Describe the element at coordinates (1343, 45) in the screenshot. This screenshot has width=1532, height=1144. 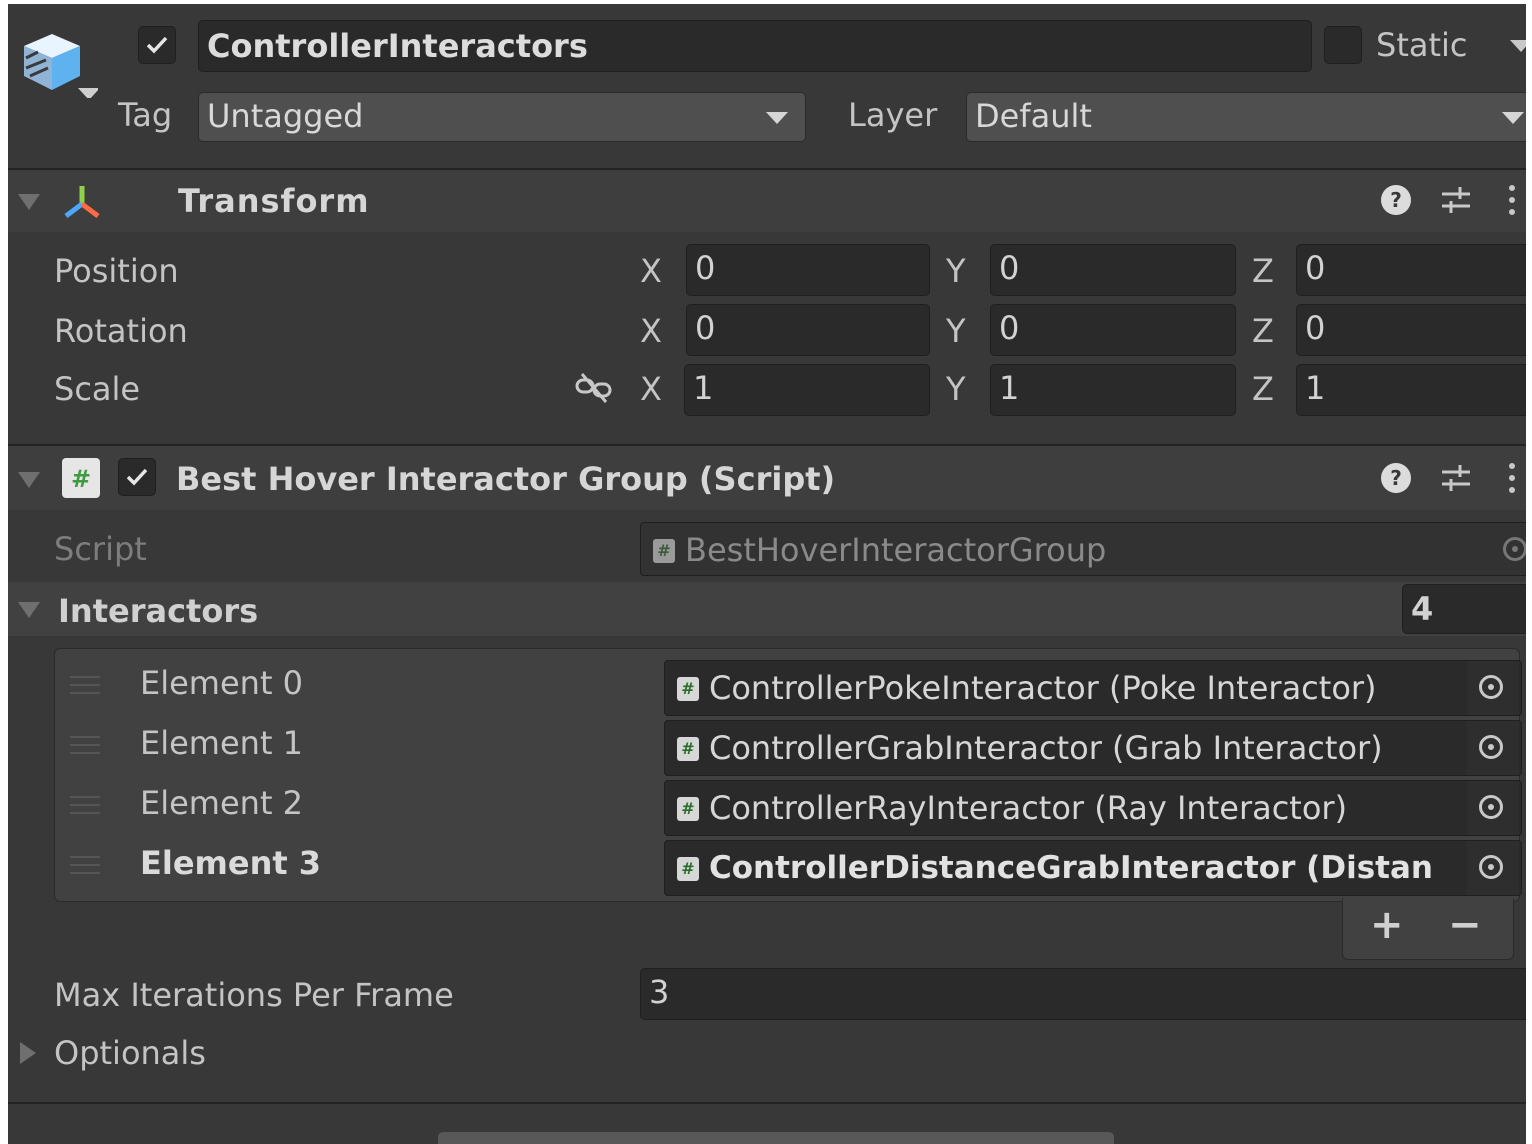
I see `static-checkbox` at that location.